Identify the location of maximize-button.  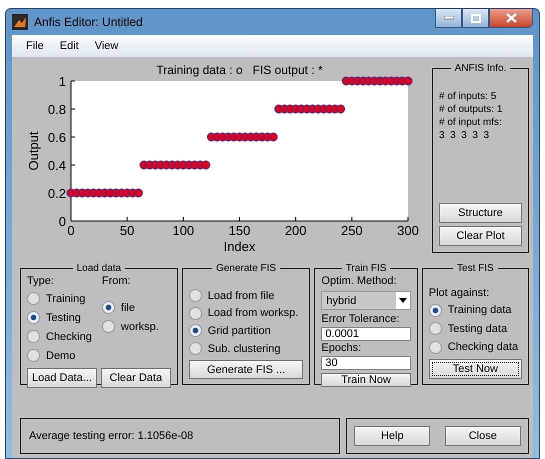
(475, 18).